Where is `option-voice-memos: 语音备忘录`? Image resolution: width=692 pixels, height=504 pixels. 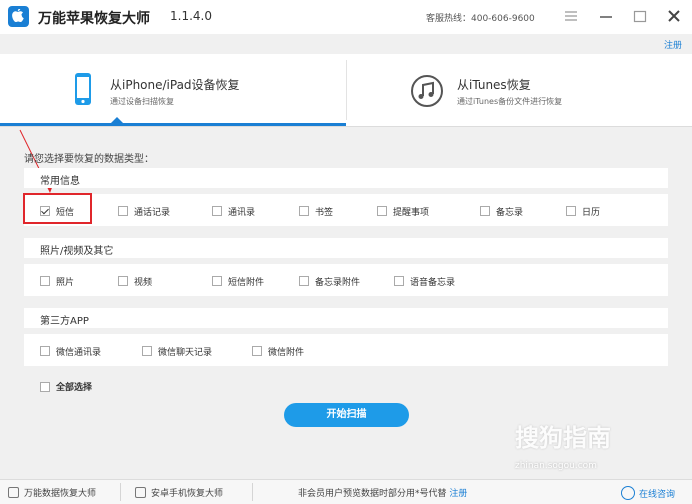
option-voice-memos: 语音备忘录 is located at coordinates (424, 281).